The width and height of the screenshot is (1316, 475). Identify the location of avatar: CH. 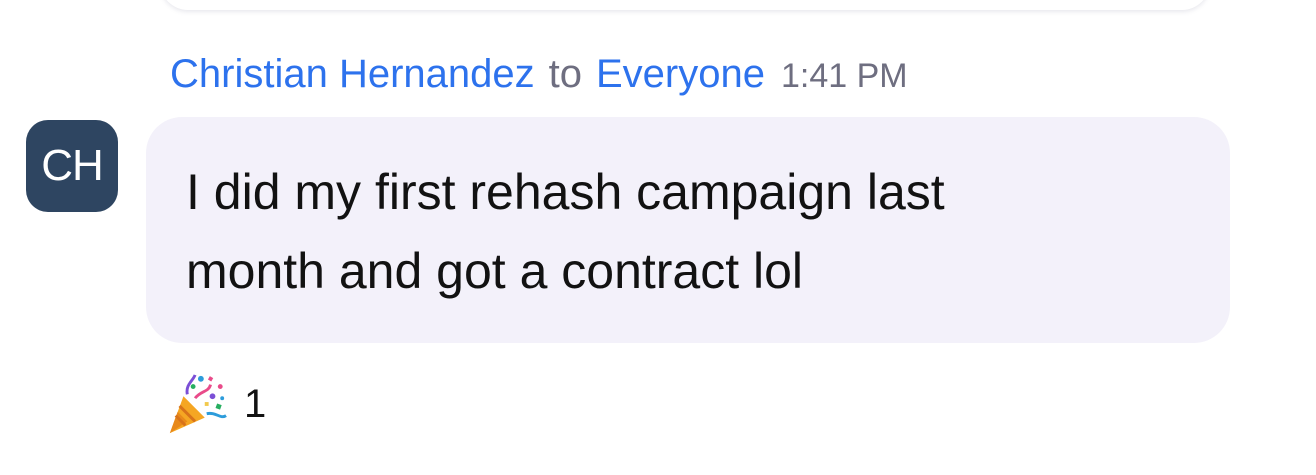
(72, 166).